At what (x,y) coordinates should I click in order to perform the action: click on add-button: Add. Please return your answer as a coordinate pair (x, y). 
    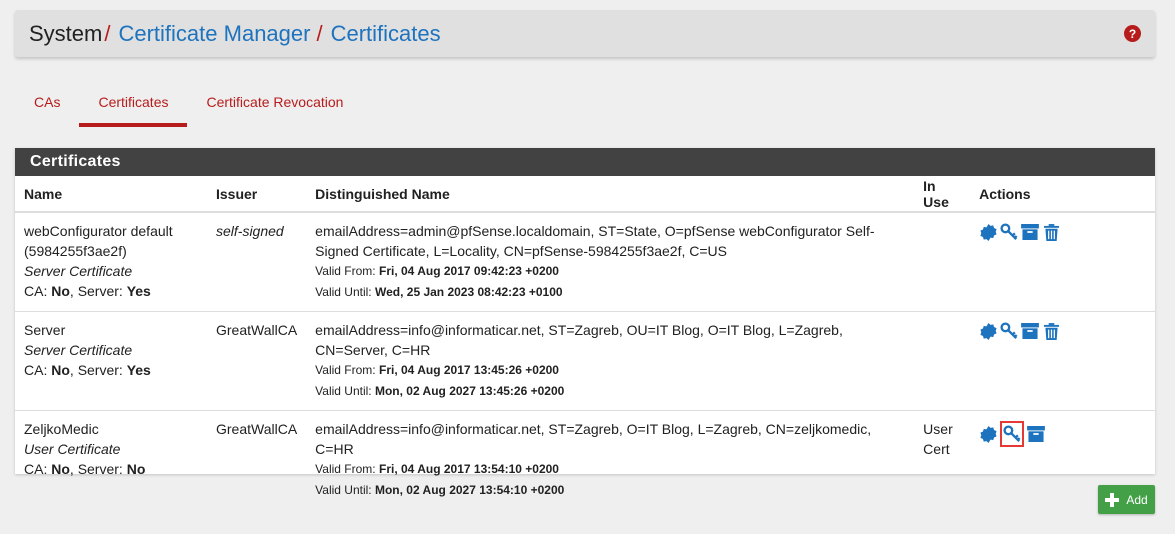
    Looking at the image, I should click on (1126, 499).